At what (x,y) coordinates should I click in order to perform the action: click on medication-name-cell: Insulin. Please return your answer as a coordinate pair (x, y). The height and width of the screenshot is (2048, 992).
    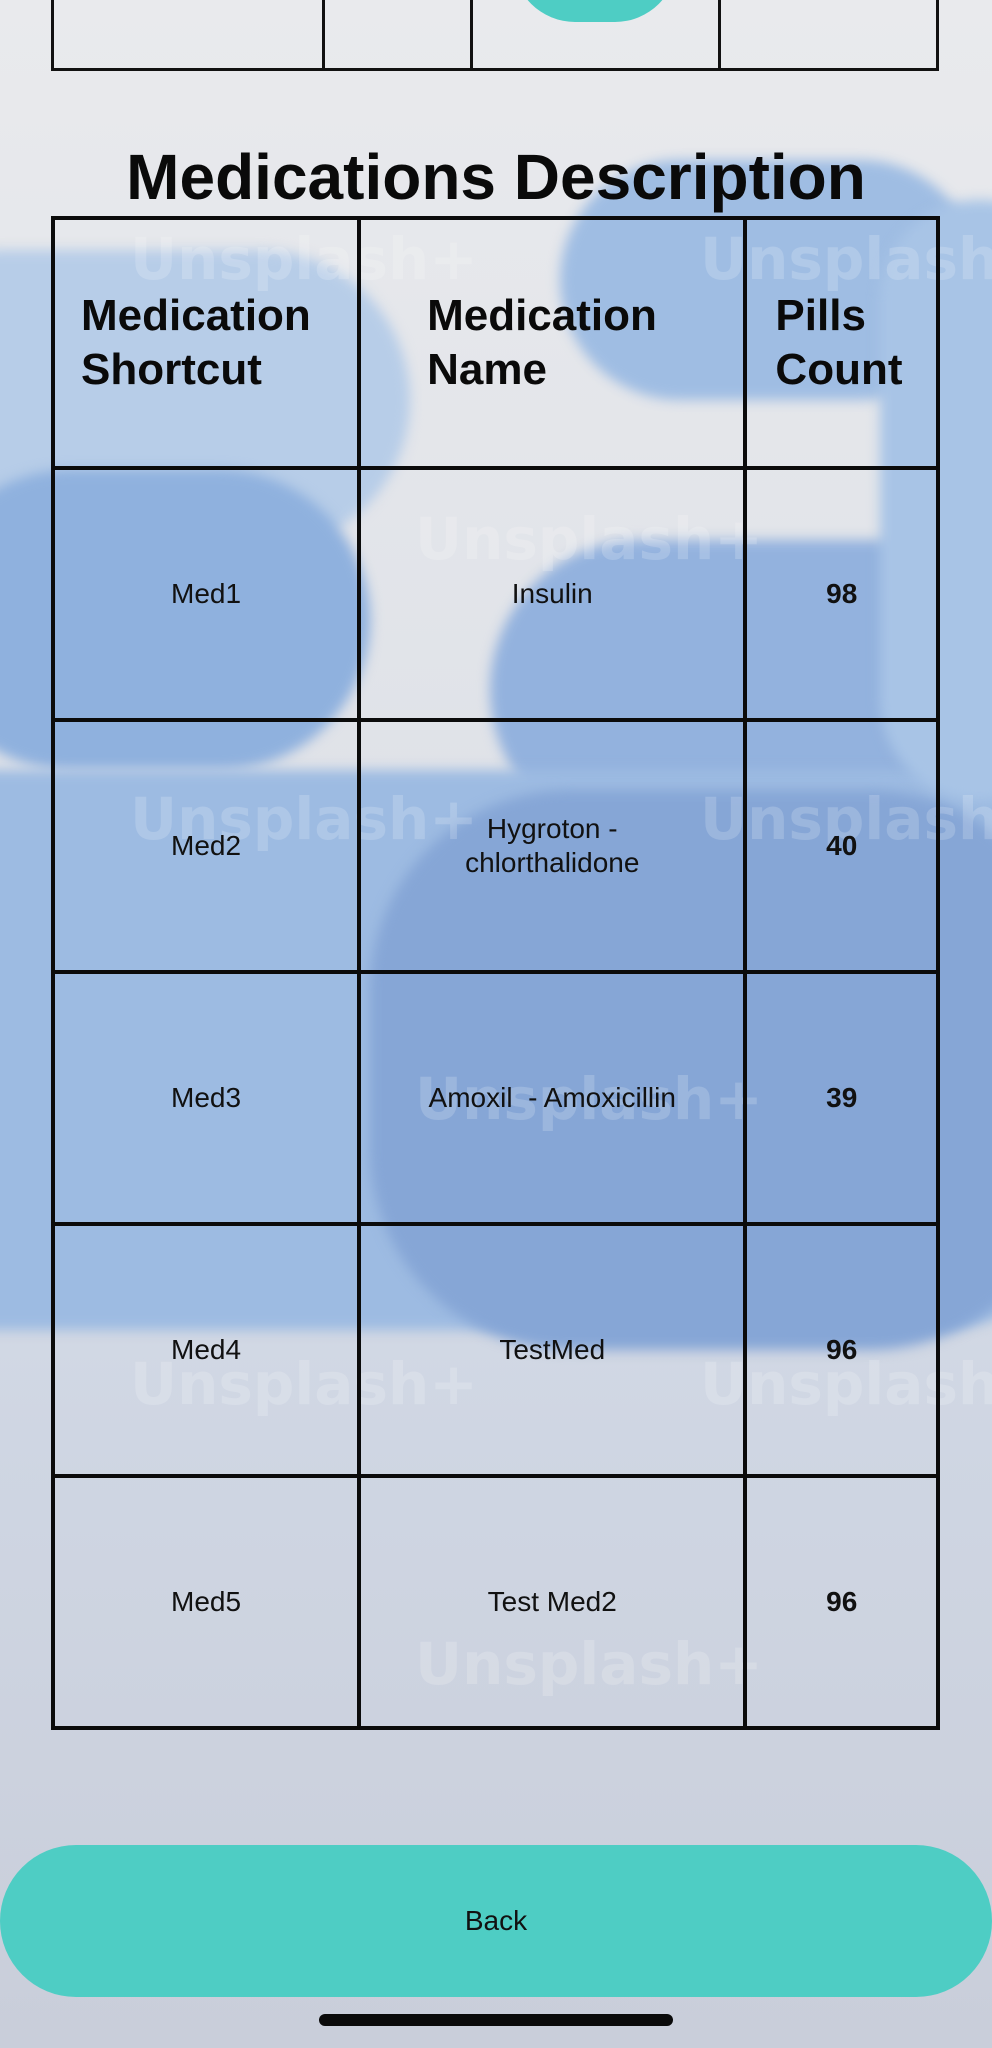
    Looking at the image, I should click on (552, 594).